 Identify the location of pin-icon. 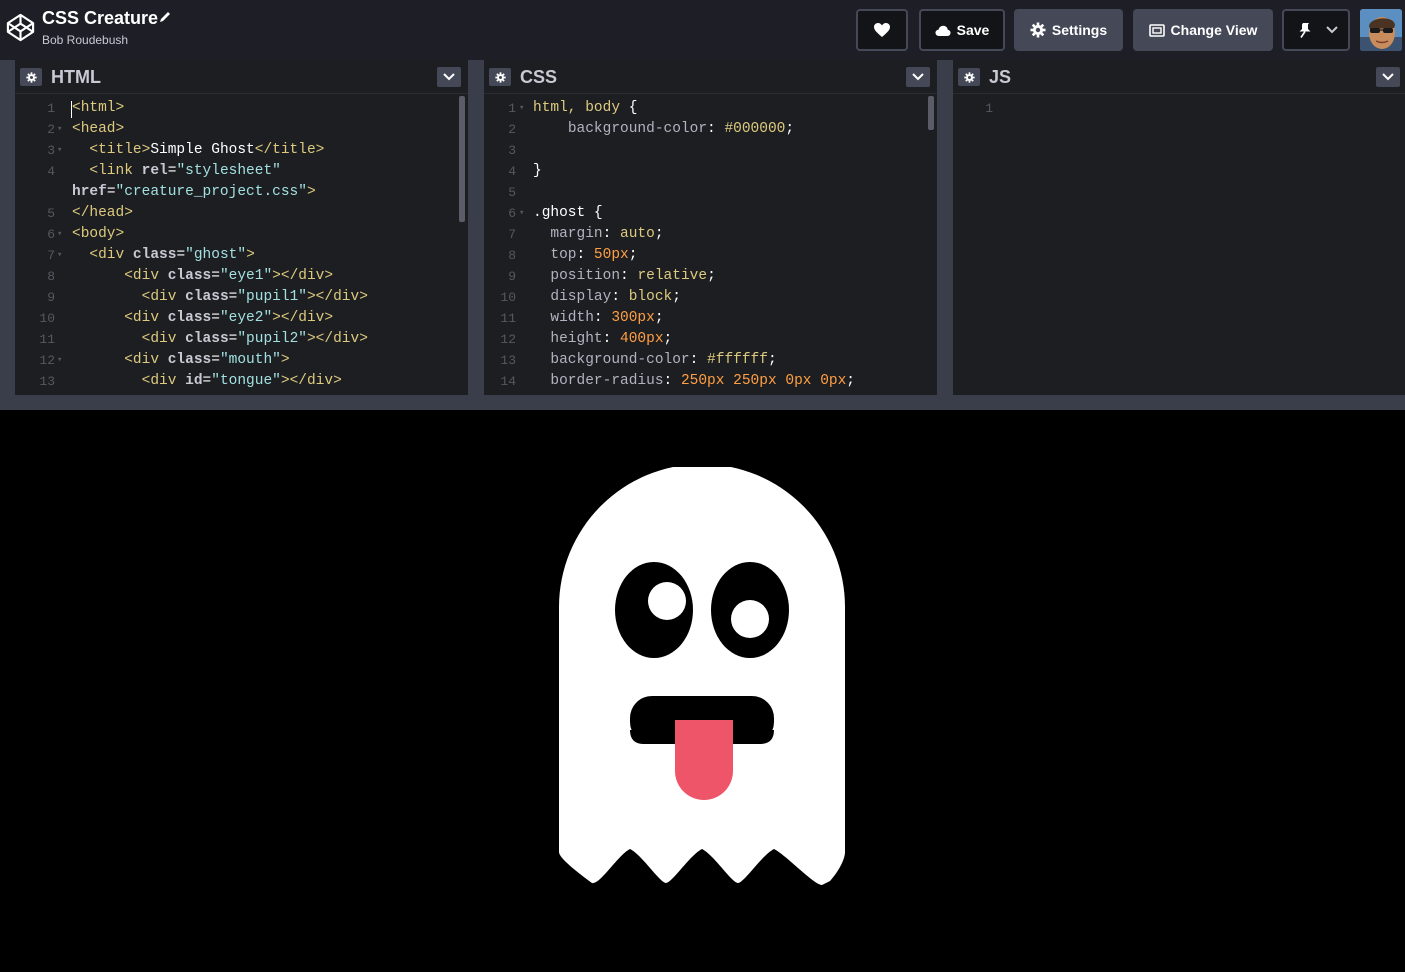
(1305, 30).